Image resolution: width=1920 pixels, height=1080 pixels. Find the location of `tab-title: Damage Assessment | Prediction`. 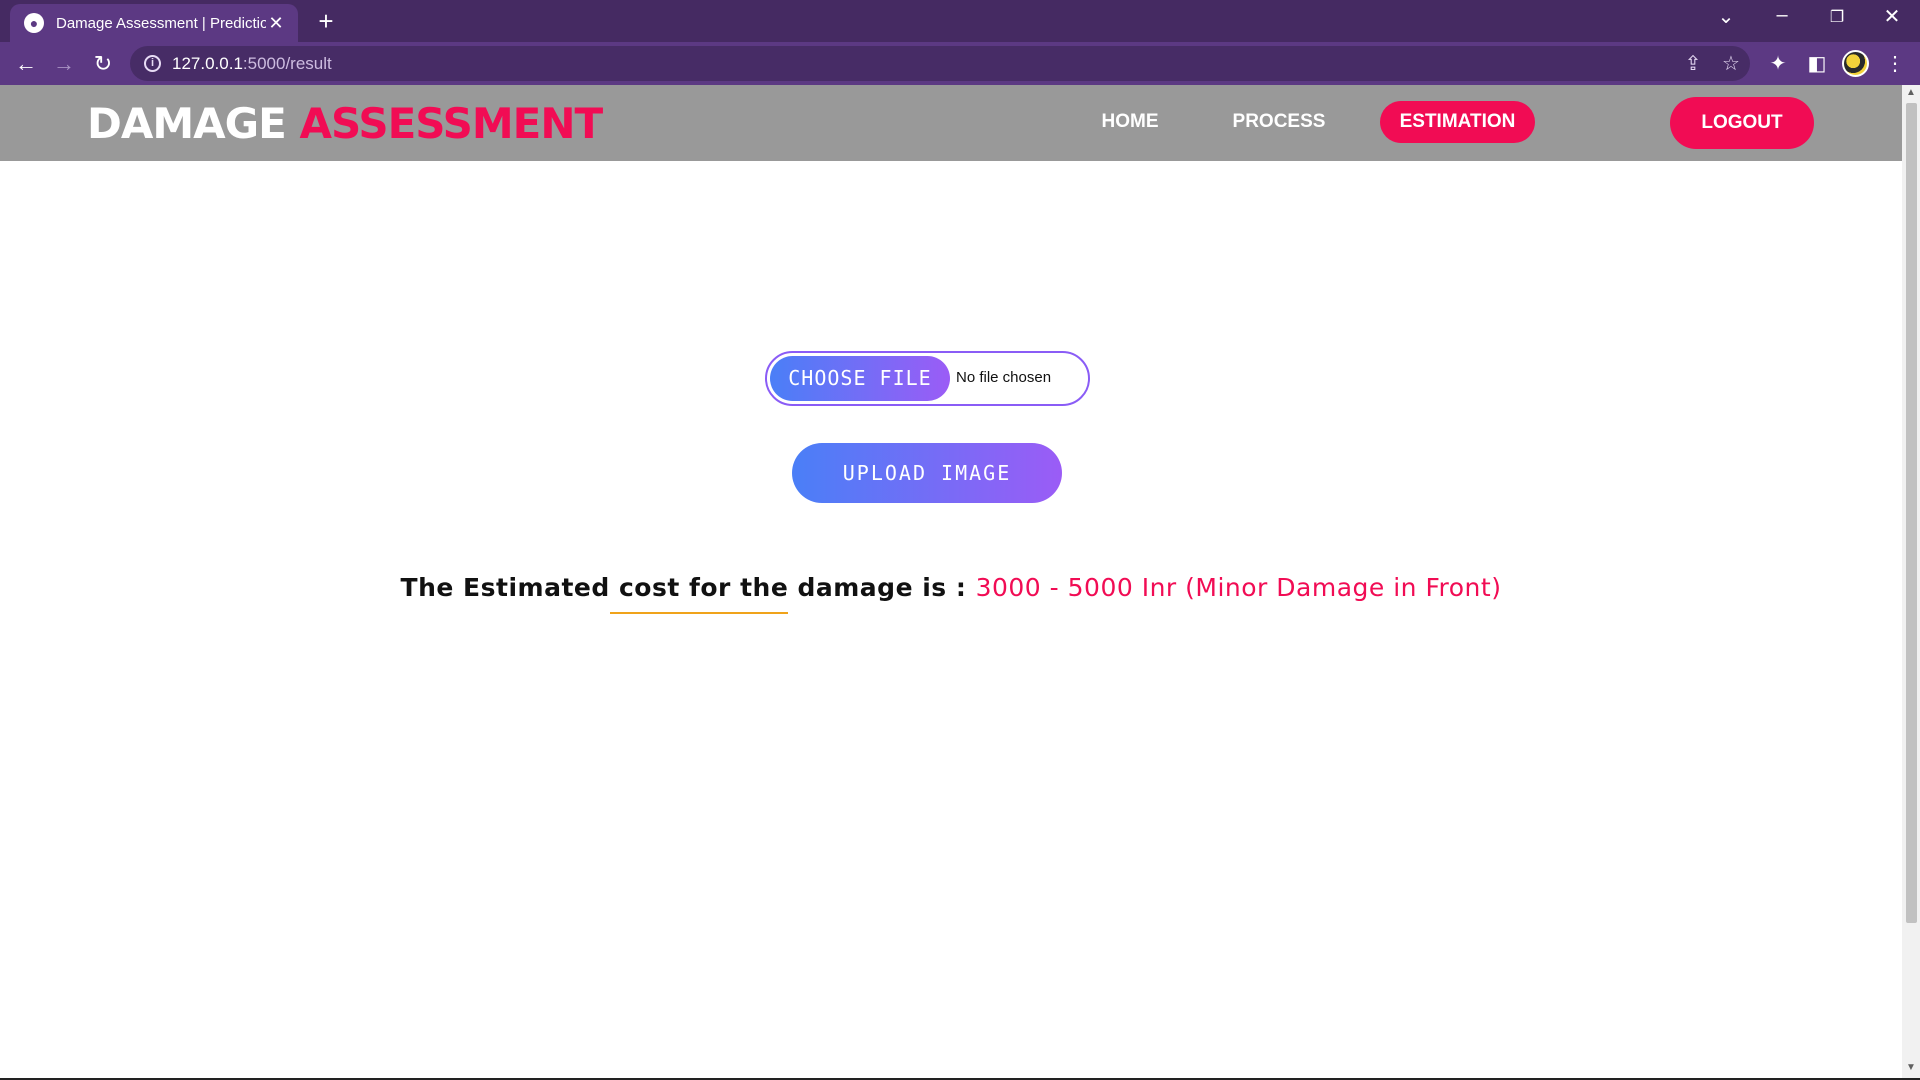

tab-title: Damage Assessment | Prediction is located at coordinates (161, 23).